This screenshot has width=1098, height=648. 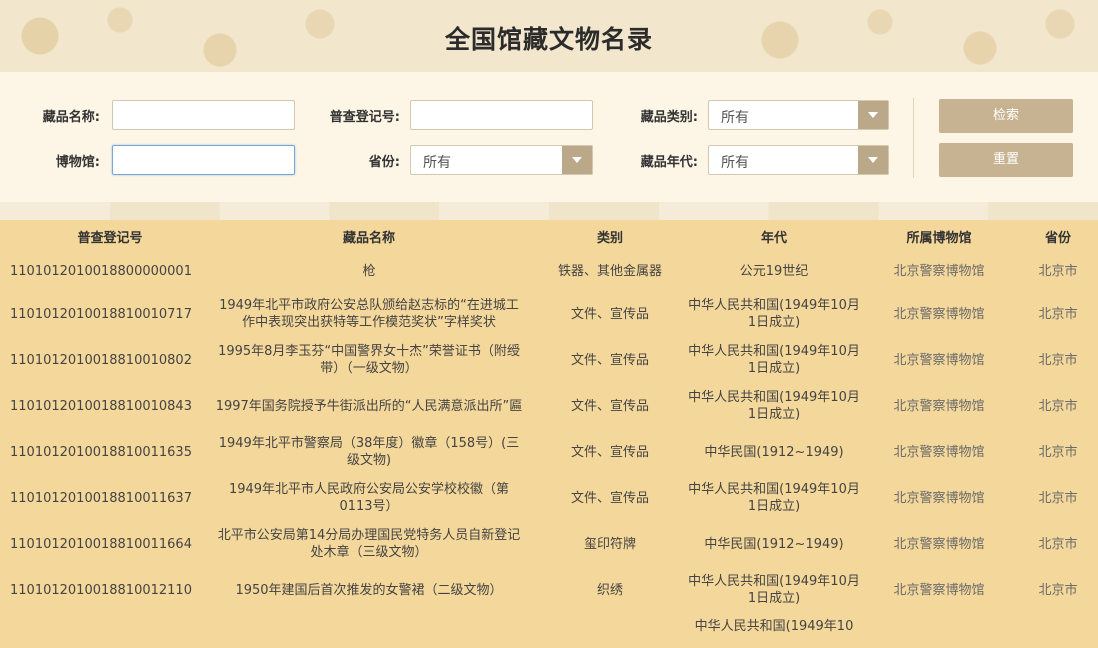 I want to click on category-cell: 铁器、其他金属器, so click(x=609, y=271).